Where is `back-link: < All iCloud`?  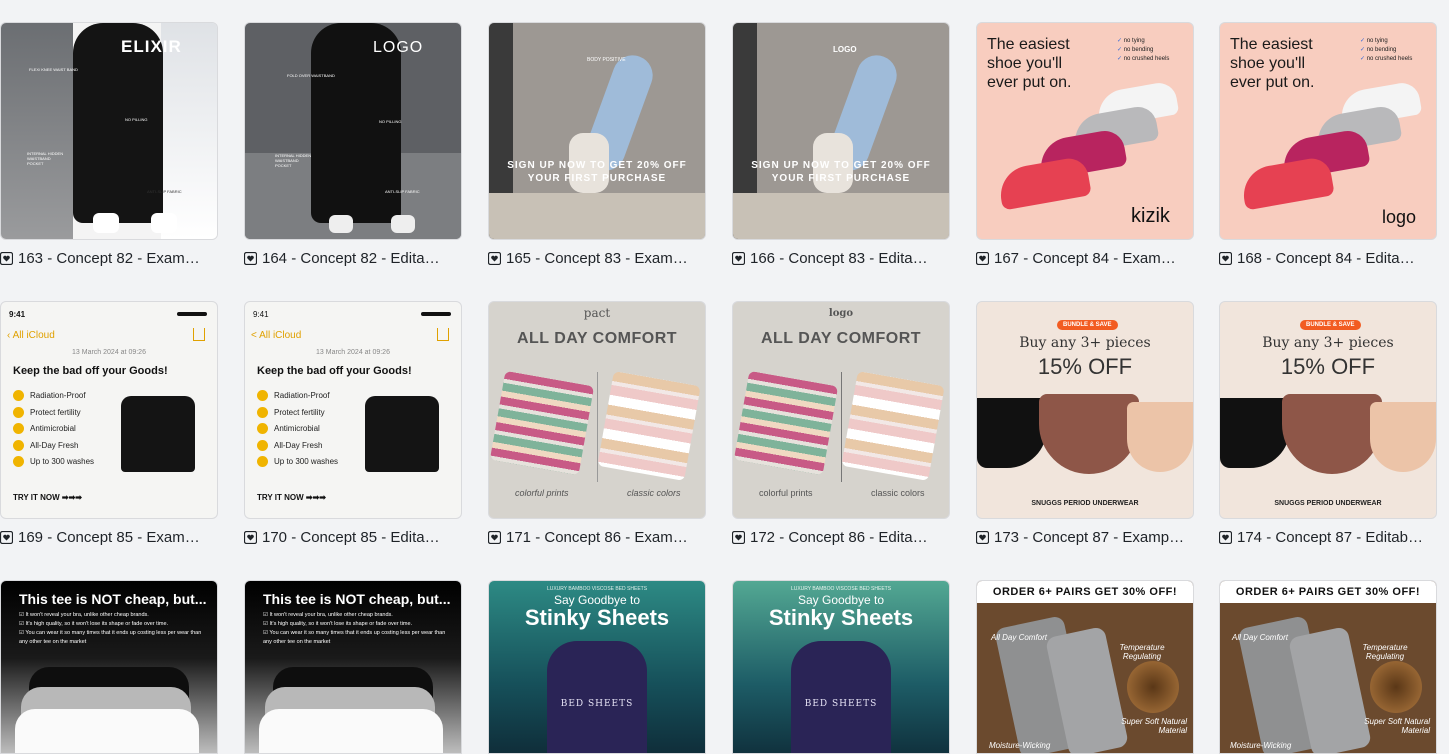
back-link: < All iCloud is located at coordinates (276, 335).